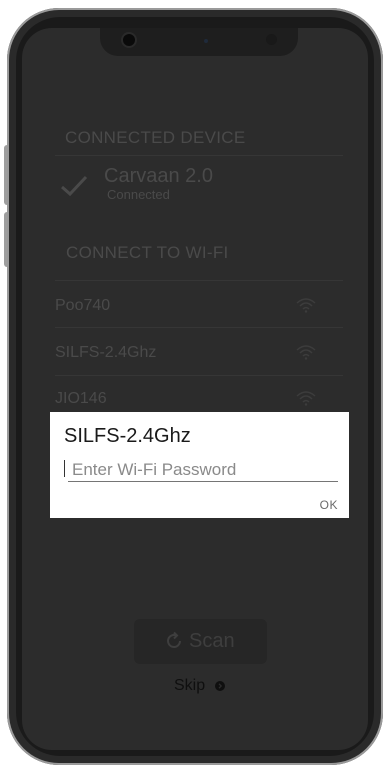  What do you see at coordinates (329, 505) in the screenshot?
I see `ok-button: OK` at bounding box center [329, 505].